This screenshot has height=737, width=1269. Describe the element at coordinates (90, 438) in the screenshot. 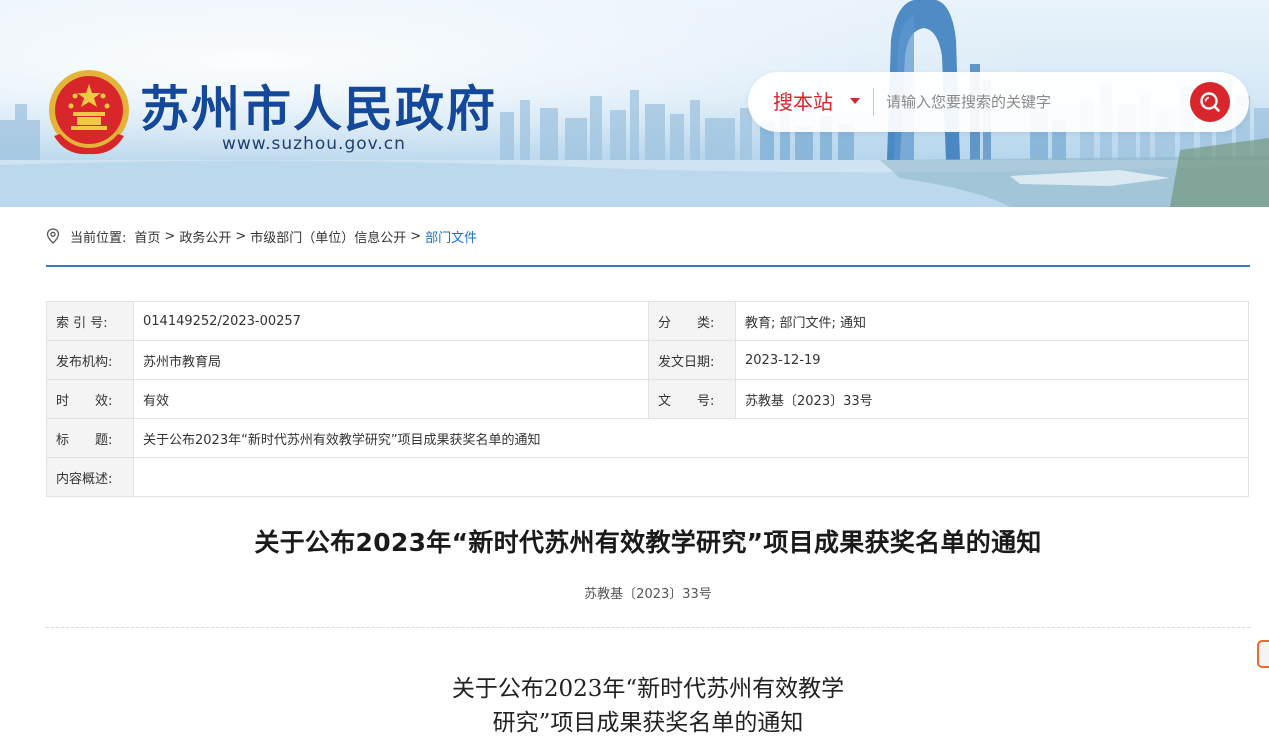

I see `title-label: 标 题:` at that location.